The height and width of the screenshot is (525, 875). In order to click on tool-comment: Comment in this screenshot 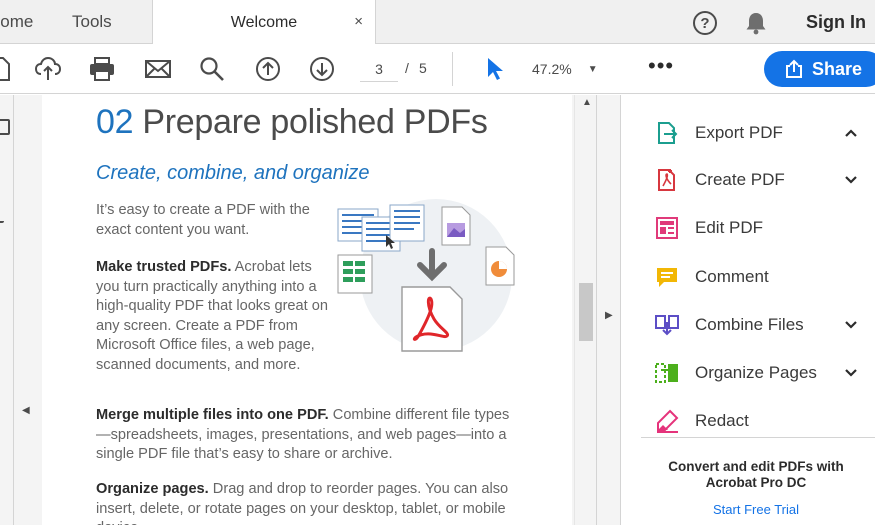, I will do `click(760, 277)`.